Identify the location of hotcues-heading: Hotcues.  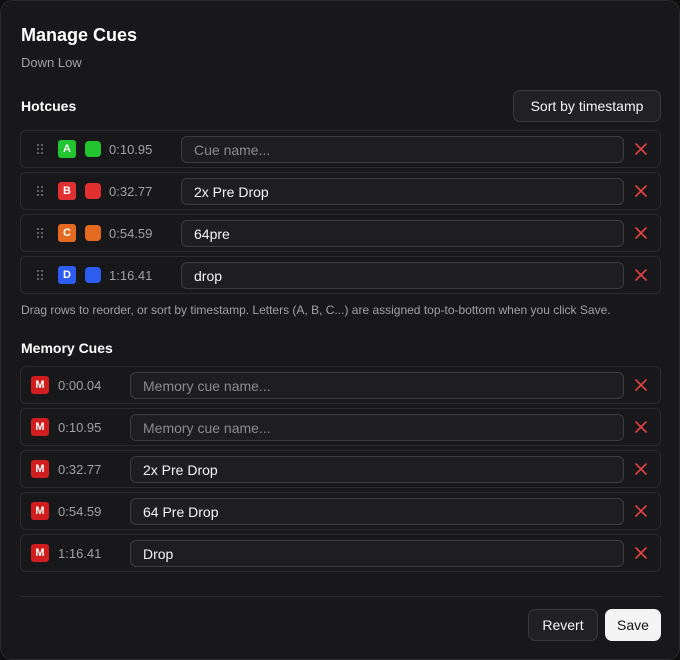
(49, 106).